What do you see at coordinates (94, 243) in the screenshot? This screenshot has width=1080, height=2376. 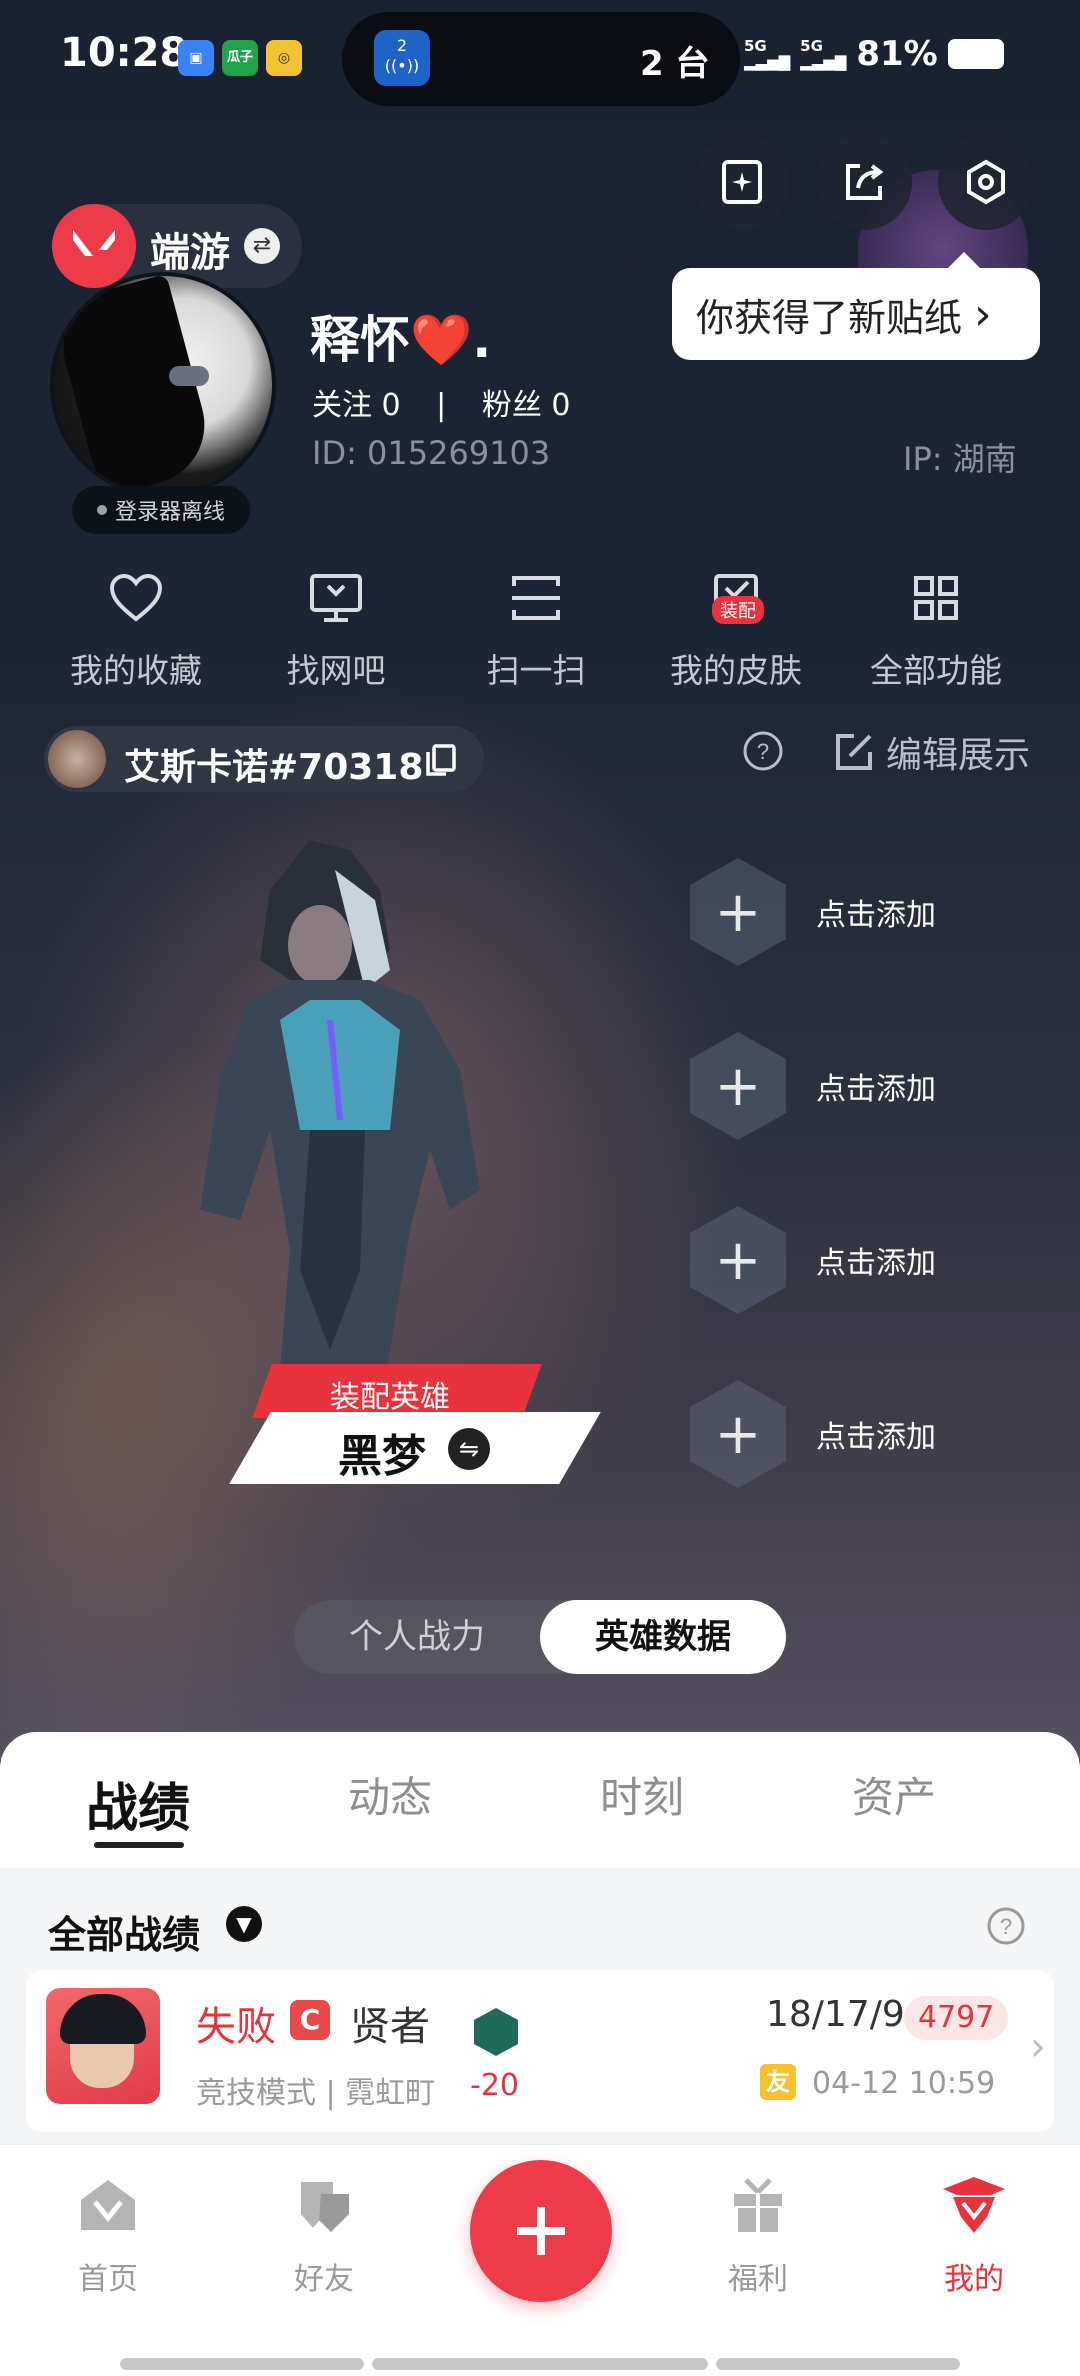 I see `valorant-v-icon` at bounding box center [94, 243].